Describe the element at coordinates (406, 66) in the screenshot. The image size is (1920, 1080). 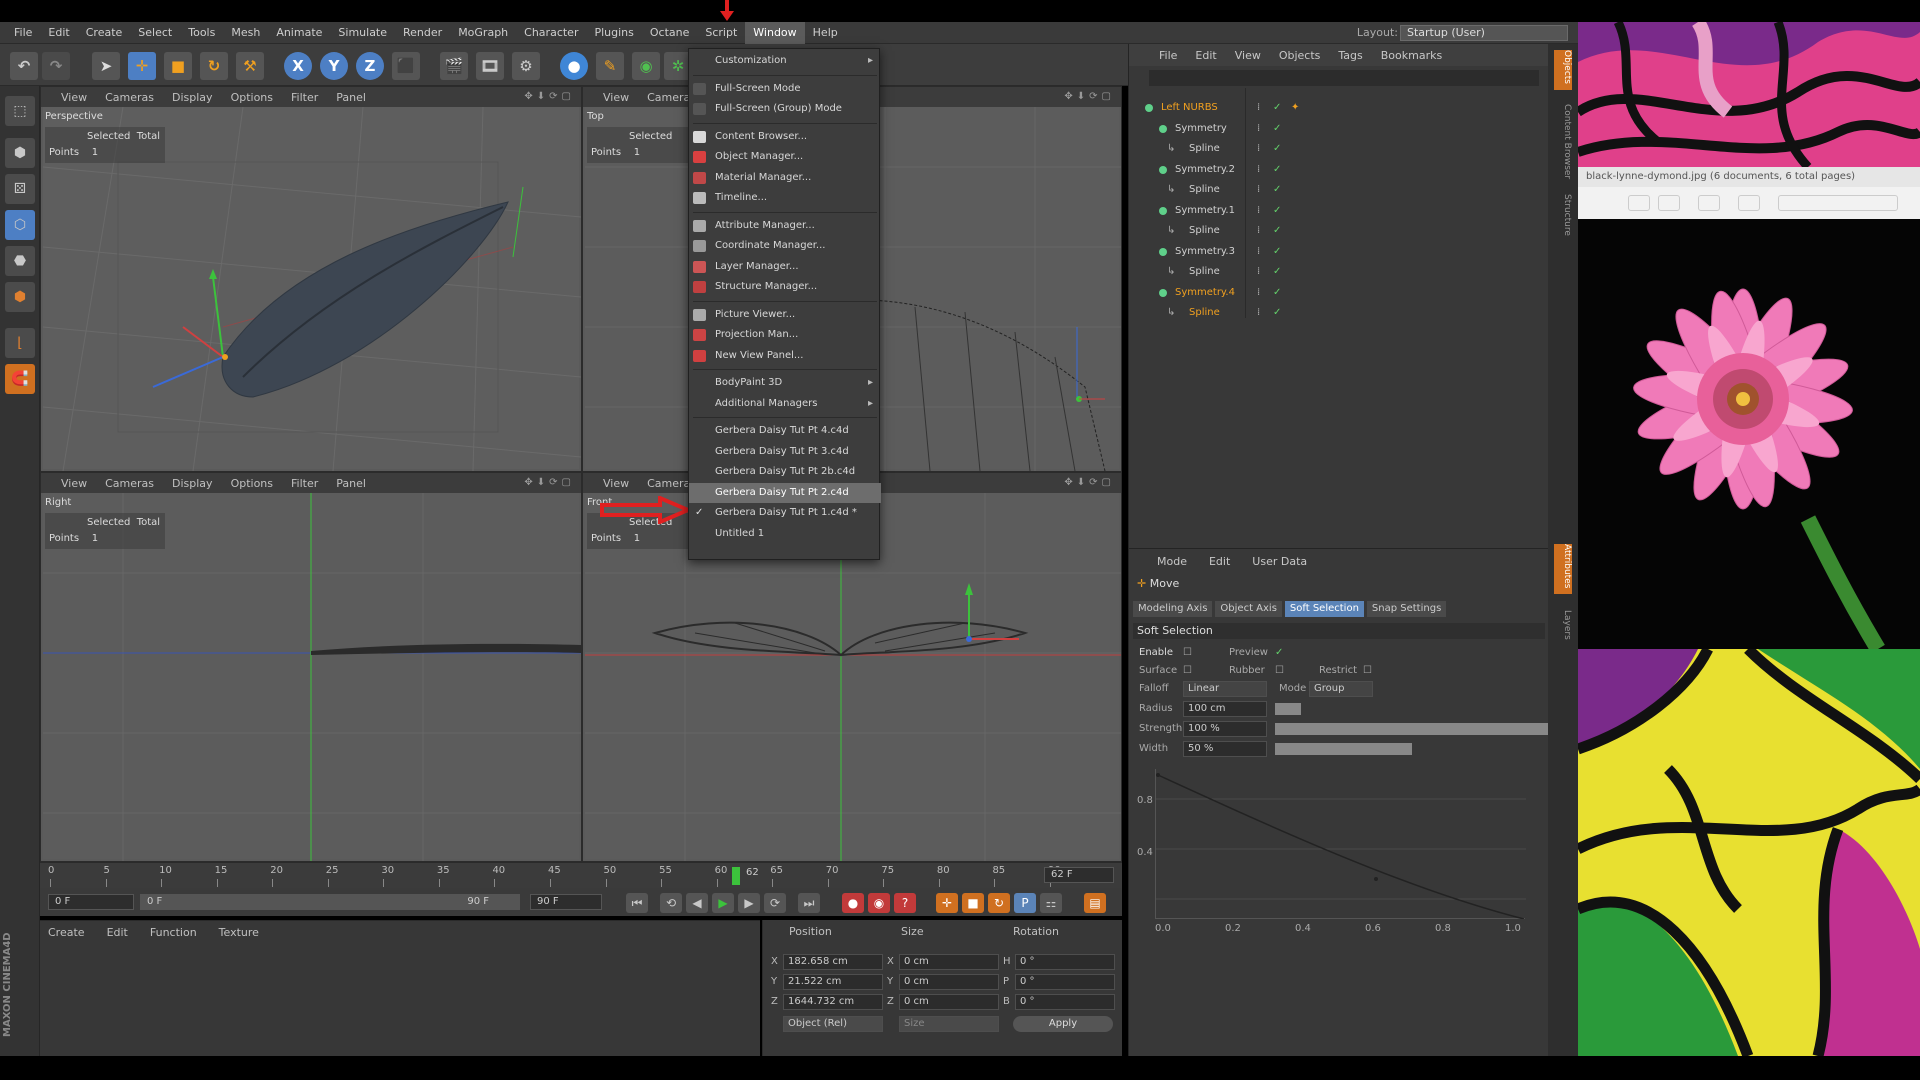
I see `coordinate-system-icon: ⬛` at that location.